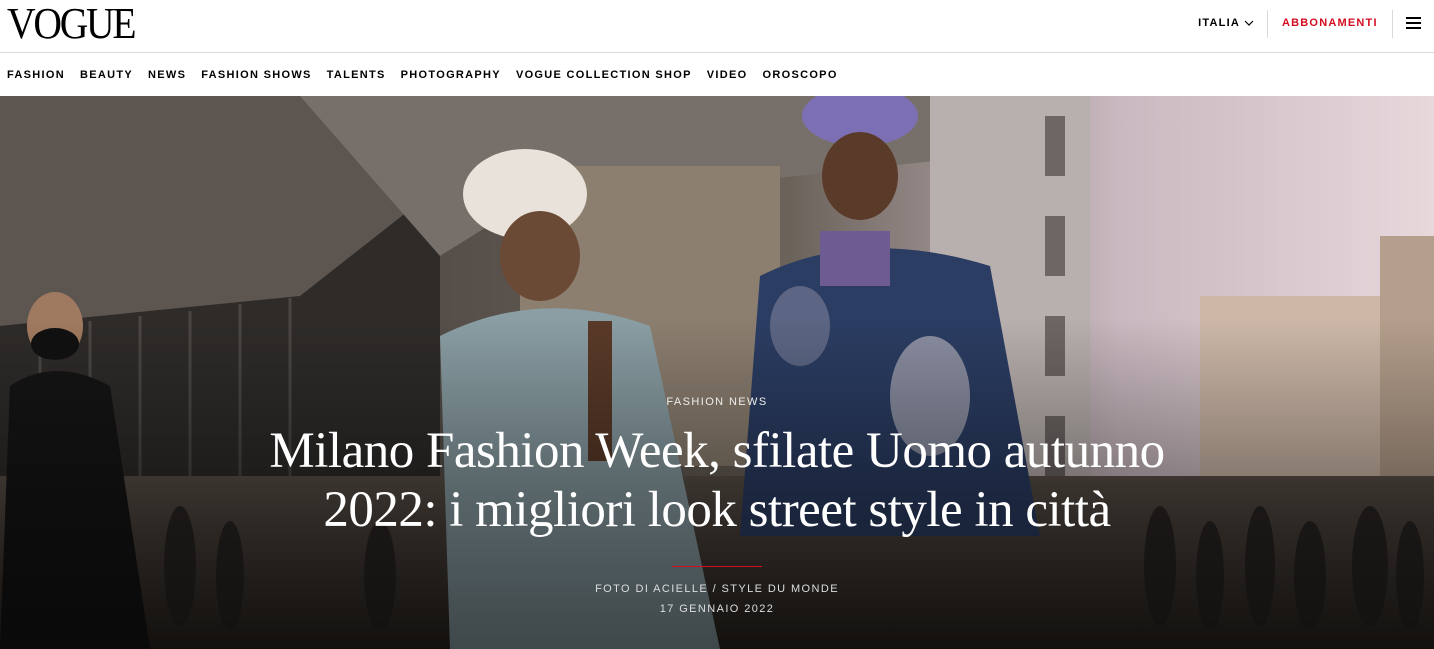  I want to click on nav-item-fashion: FASHION, so click(36, 75).